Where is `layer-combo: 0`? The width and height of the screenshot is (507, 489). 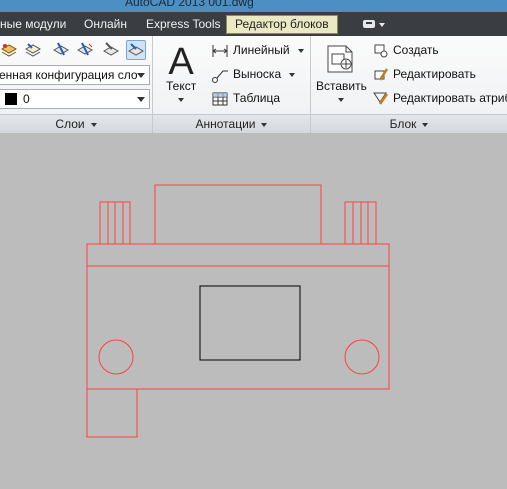 layer-combo: 0 is located at coordinates (75, 99).